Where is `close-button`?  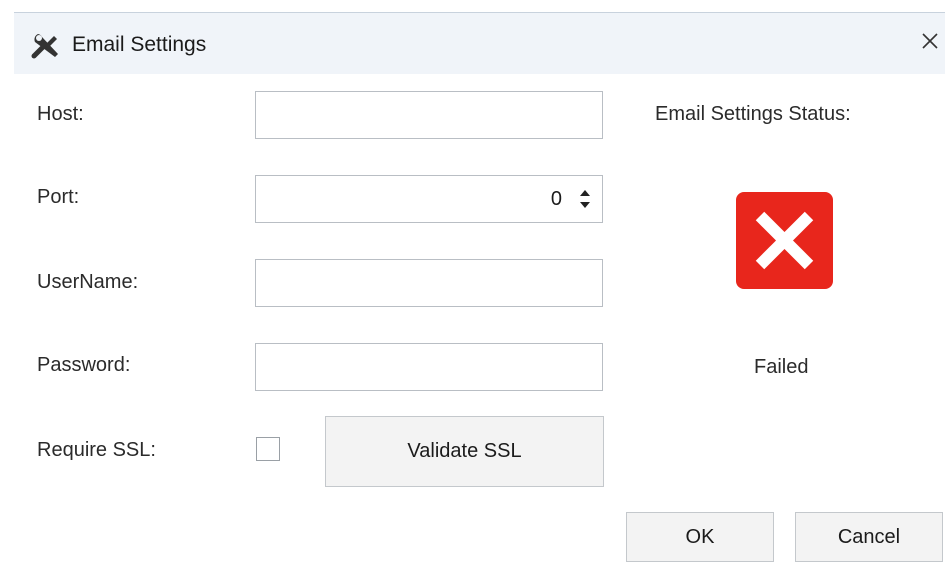
close-button is located at coordinates (930, 43).